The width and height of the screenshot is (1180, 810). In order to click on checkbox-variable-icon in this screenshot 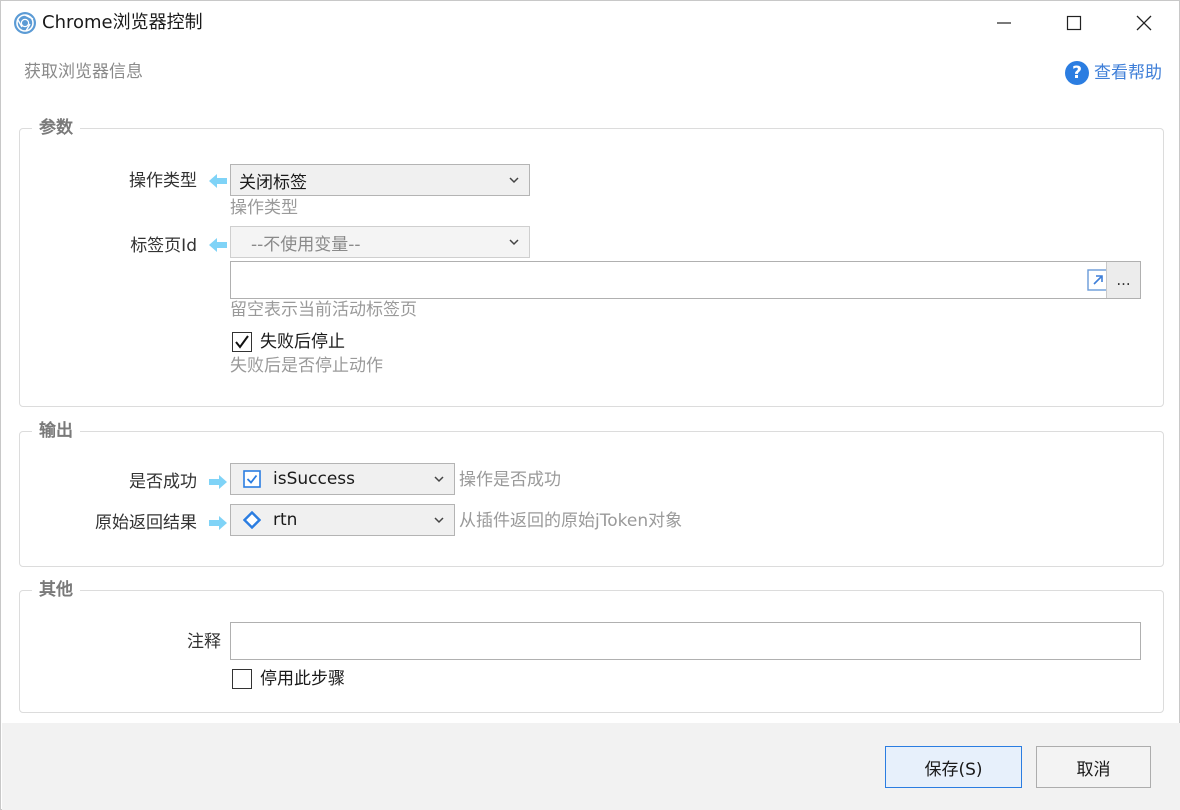, I will do `click(252, 479)`.